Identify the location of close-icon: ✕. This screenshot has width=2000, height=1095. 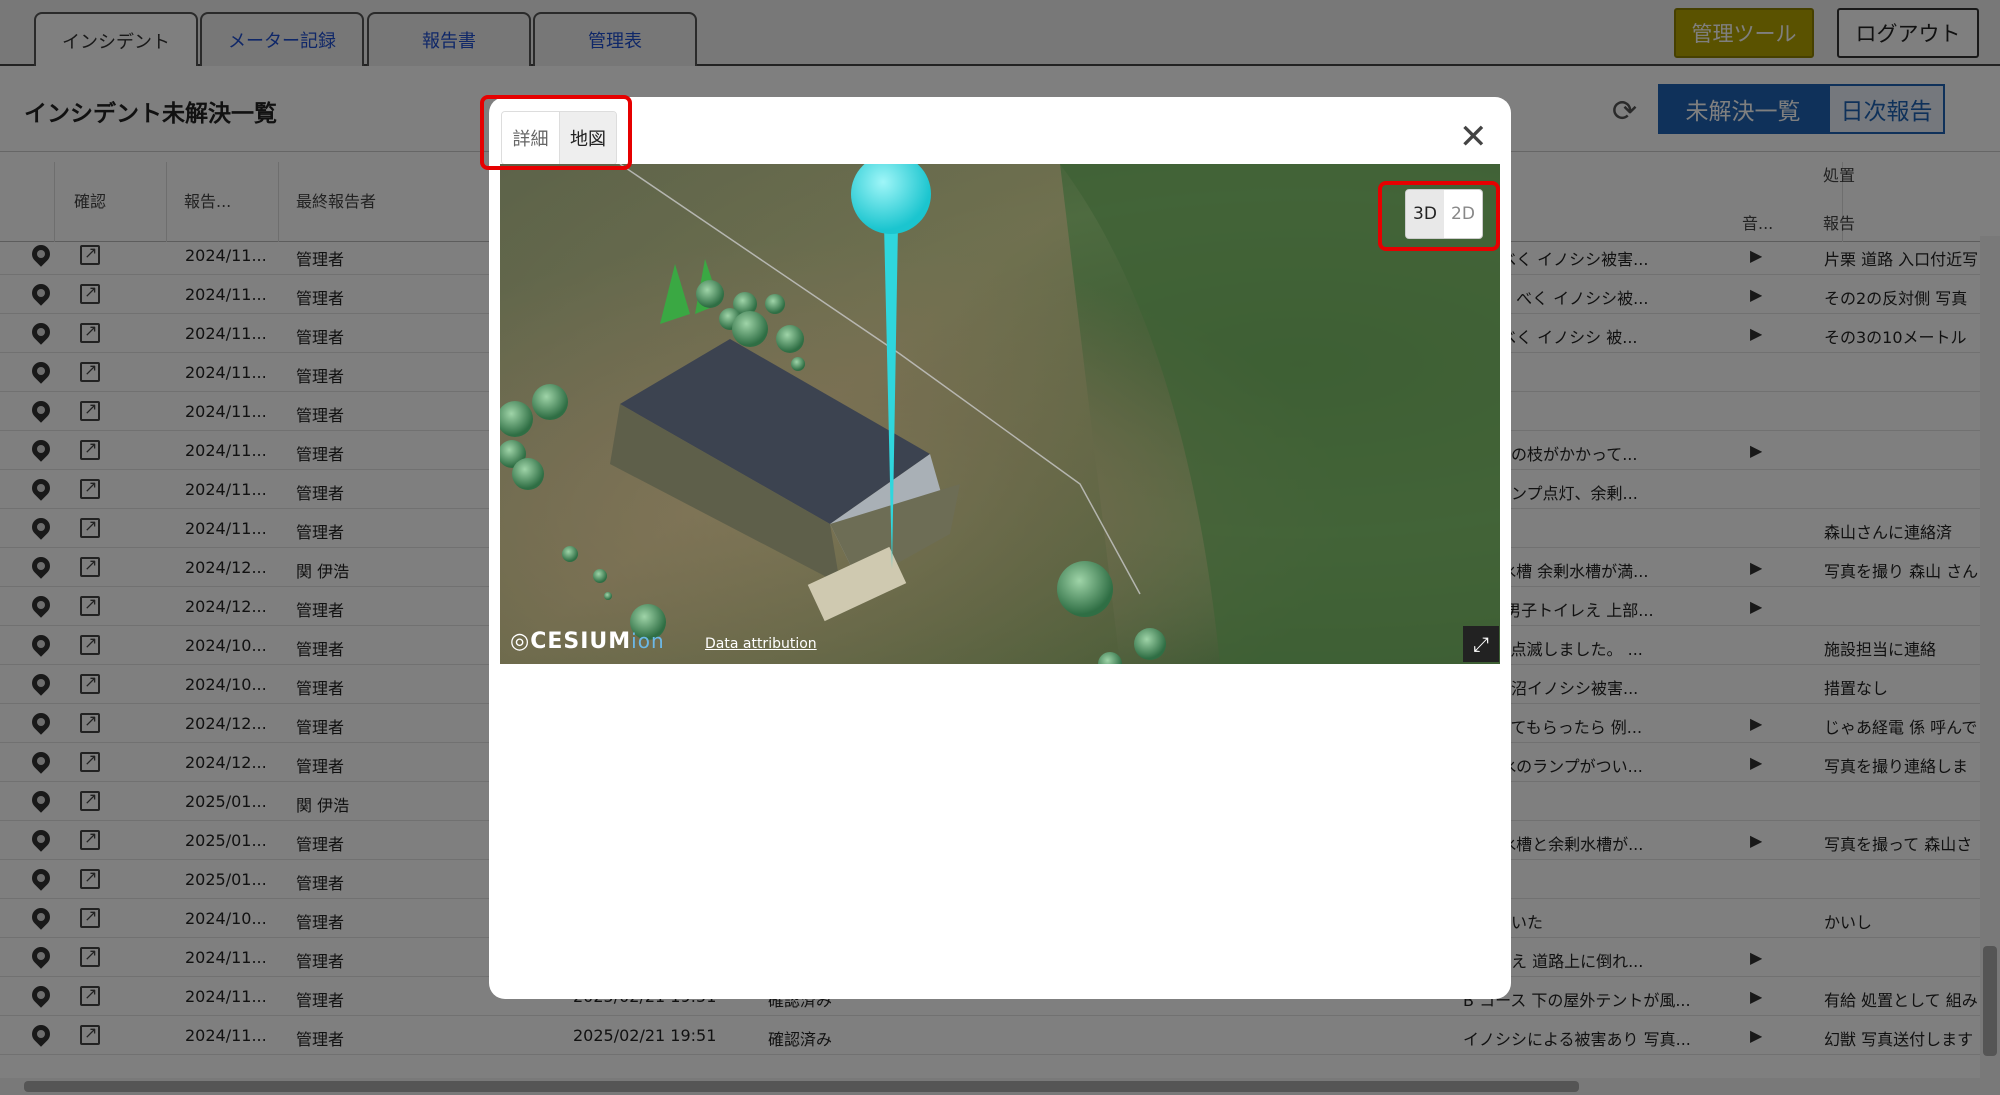
(1473, 137).